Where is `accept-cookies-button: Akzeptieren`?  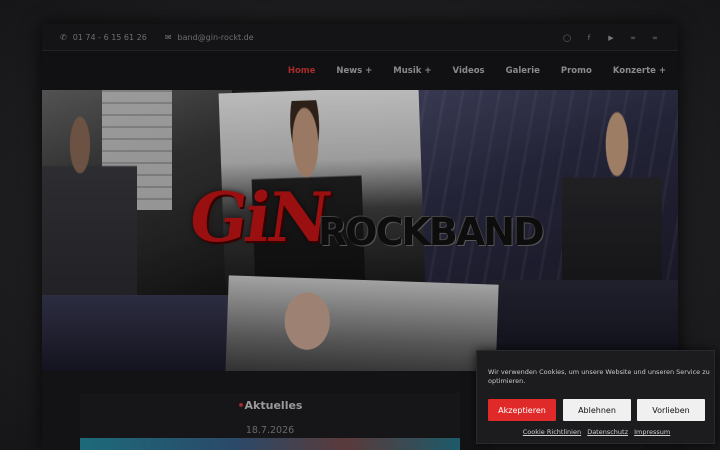 accept-cookies-button: Akzeptieren is located at coordinates (522, 410).